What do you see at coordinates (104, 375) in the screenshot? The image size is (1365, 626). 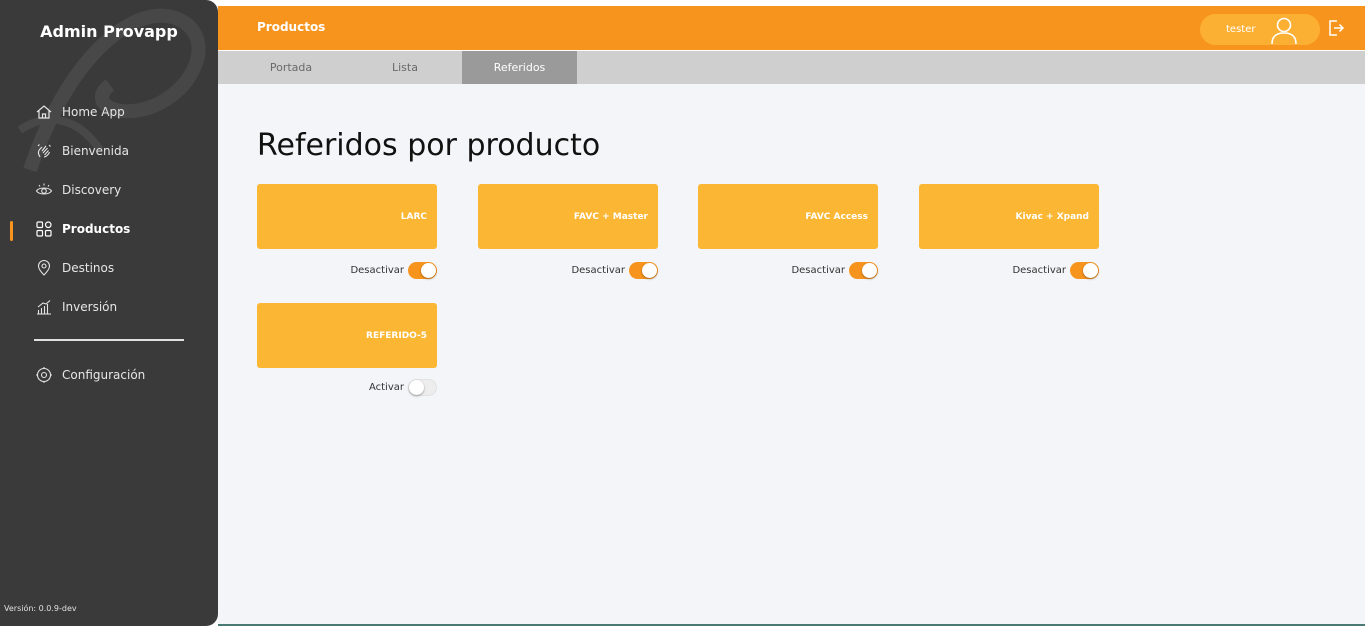 I see `sidebar-item-label: Configuración` at bounding box center [104, 375].